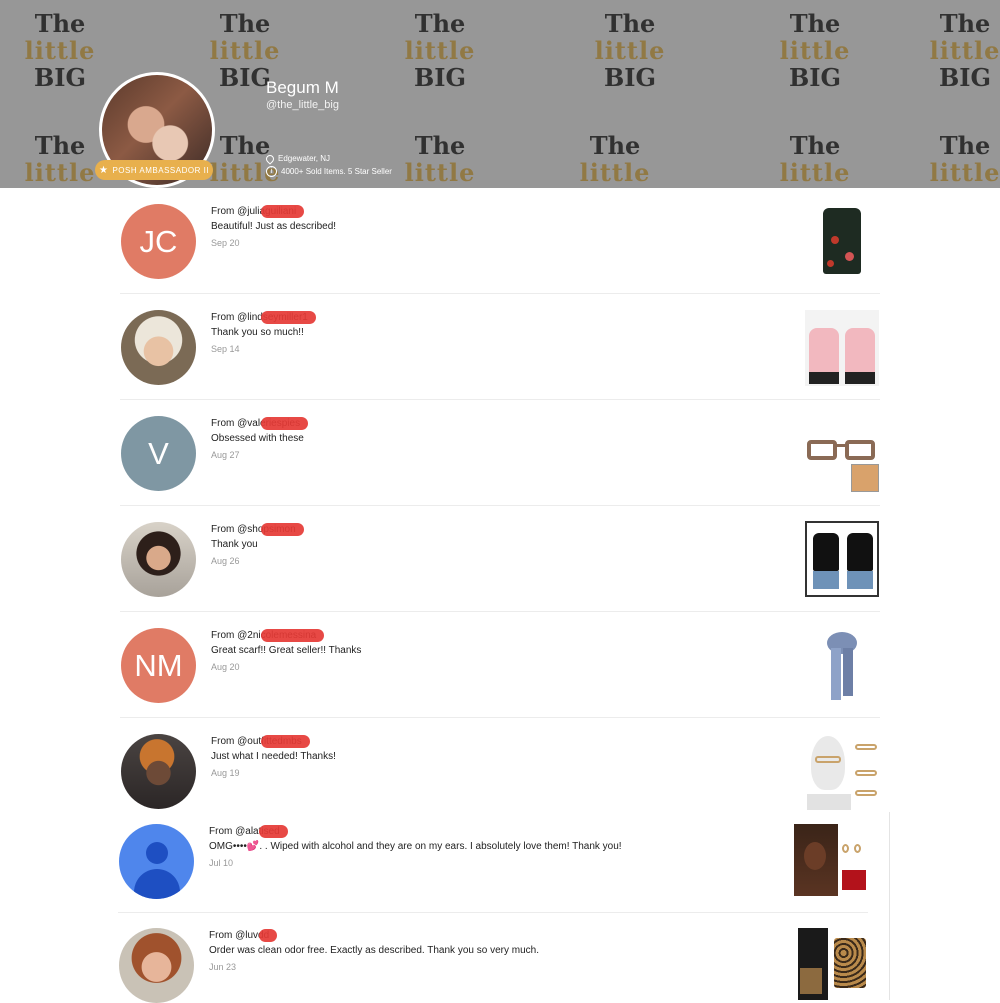 The height and width of the screenshot is (1003, 1000). Describe the element at coordinates (271, 529) in the screenshot. I see `reviewer-handle-redacted: shopsimon` at that location.